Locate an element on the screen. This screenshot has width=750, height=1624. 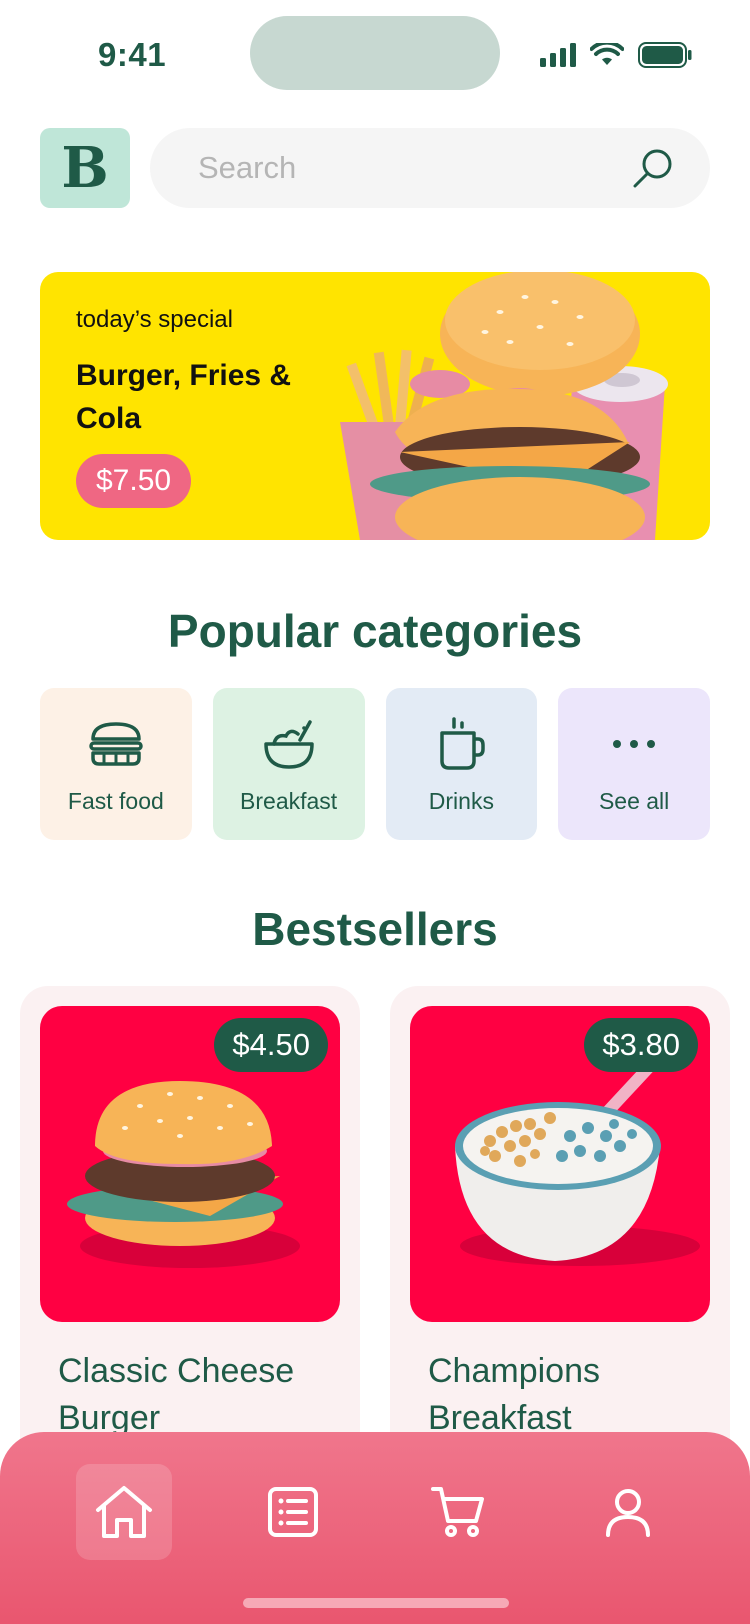
nav-cart is located at coordinates (458, 1512).